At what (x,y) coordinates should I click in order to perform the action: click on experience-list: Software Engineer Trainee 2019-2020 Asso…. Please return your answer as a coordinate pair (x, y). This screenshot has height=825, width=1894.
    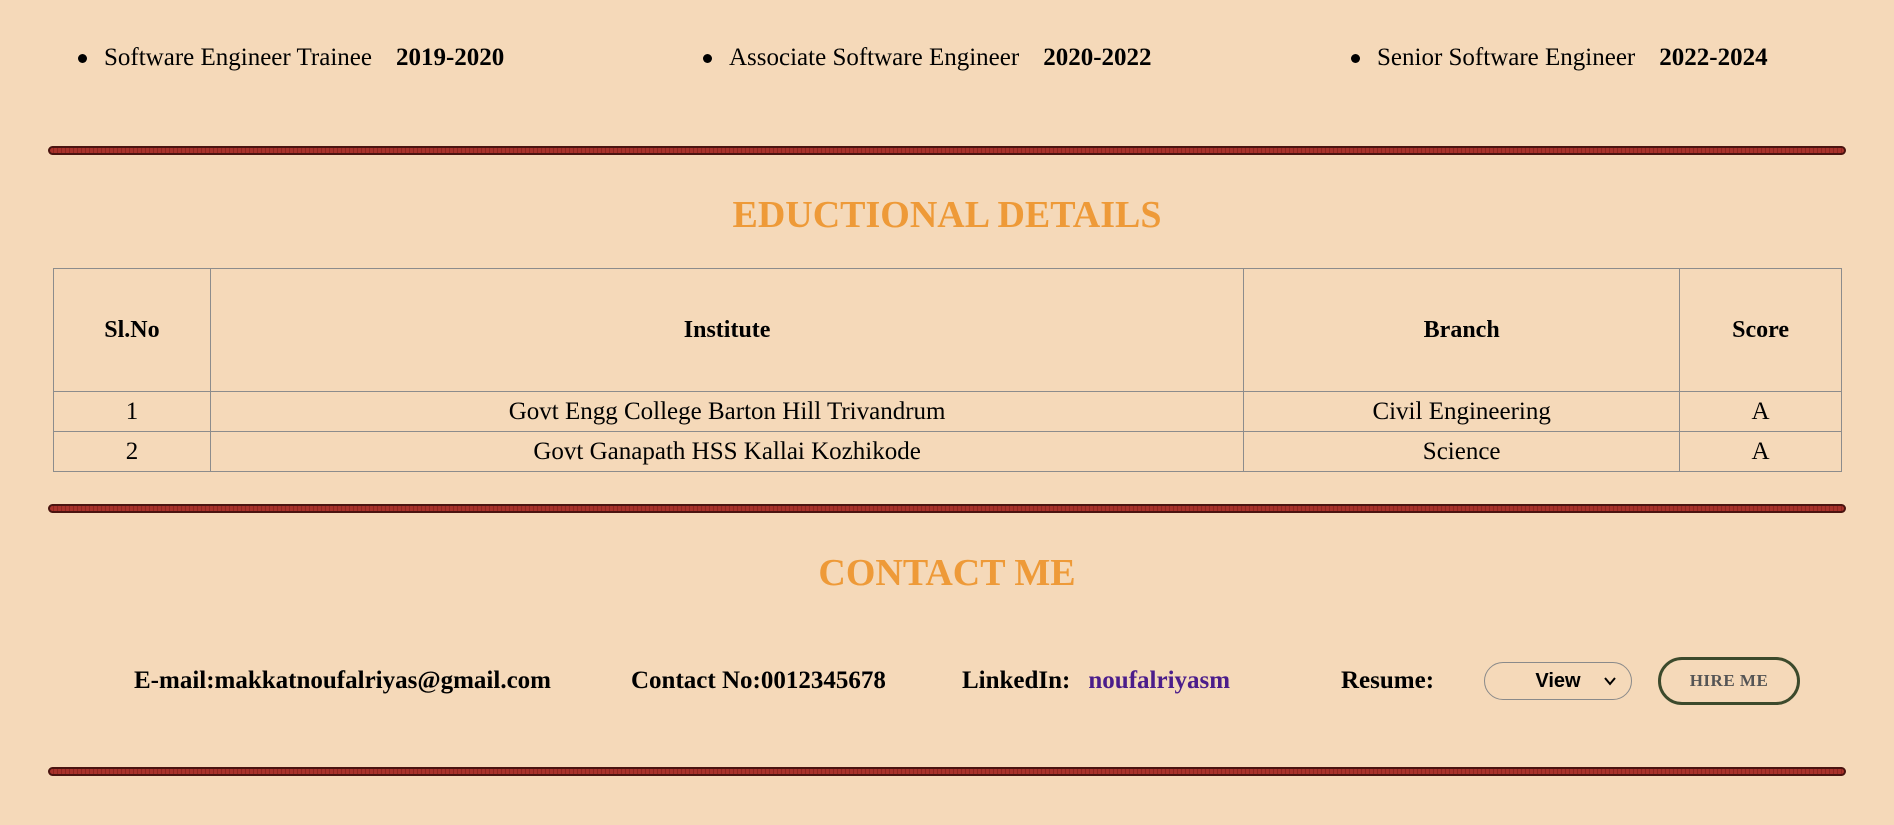
    Looking at the image, I should click on (947, 61).